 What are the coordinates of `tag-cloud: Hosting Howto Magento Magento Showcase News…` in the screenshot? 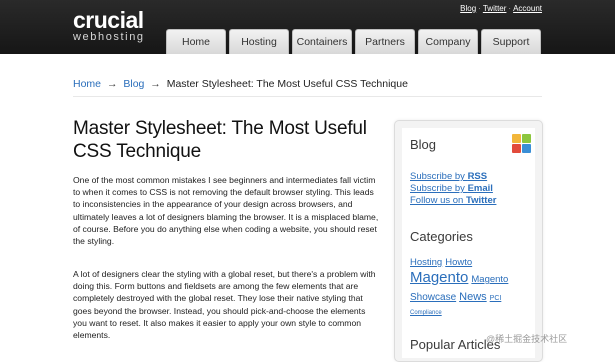 It's located at (472, 286).